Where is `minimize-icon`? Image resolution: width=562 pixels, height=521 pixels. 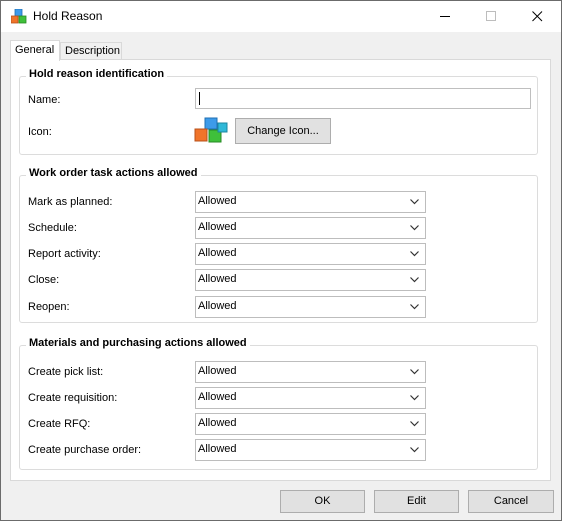
minimize-icon is located at coordinates (445, 16).